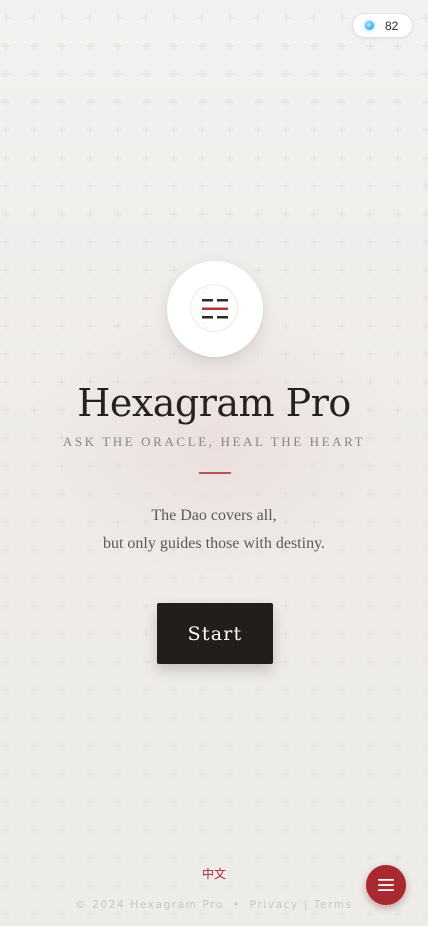 The width and height of the screenshot is (428, 926). I want to click on hexagram-icon, so click(215, 309).